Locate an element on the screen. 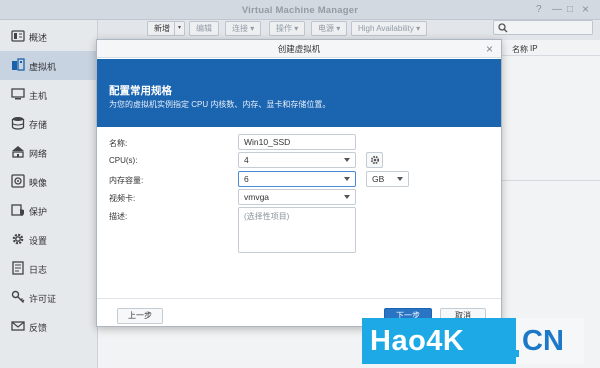  cpu-settings-button is located at coordinates (374, 160).